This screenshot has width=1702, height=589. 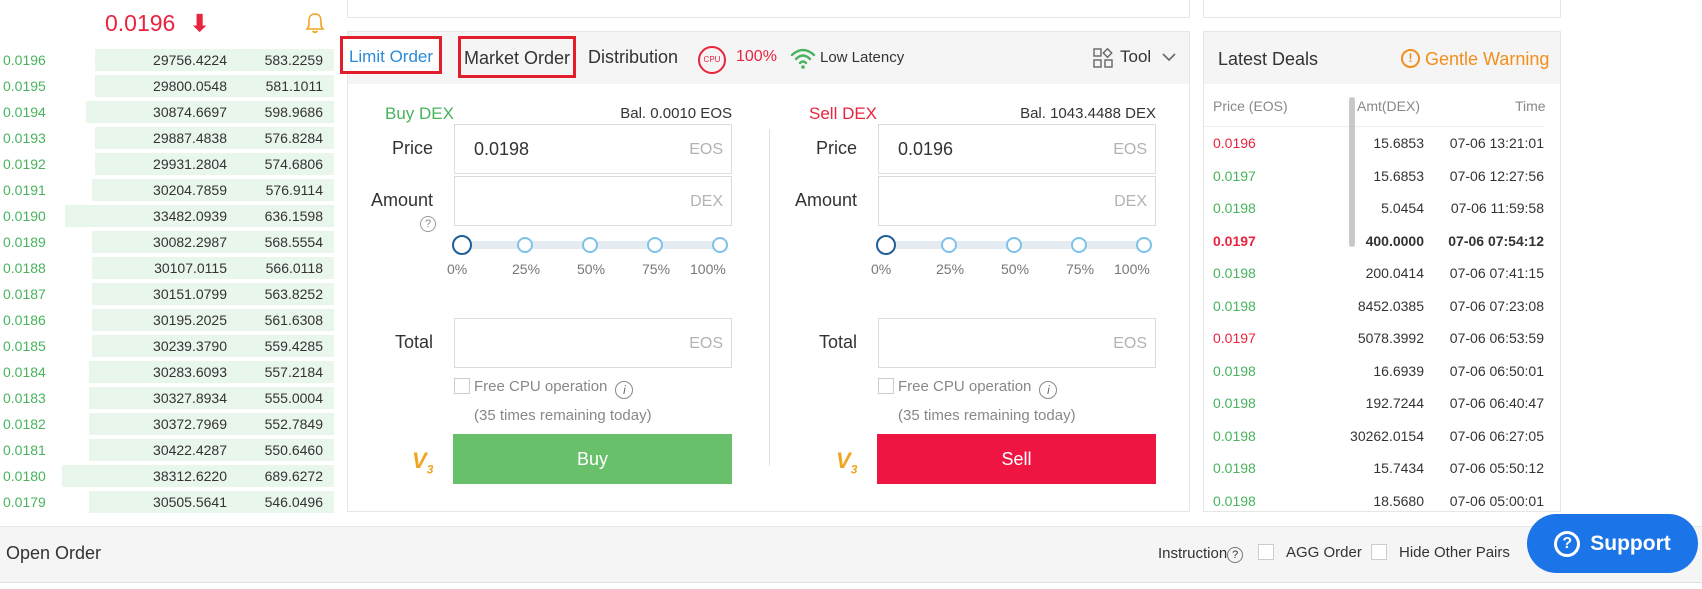 What do you see at coordinates (140, 23) in the screenshot?
I see `last-price: 0.0196` at bounding box center [140, 23].